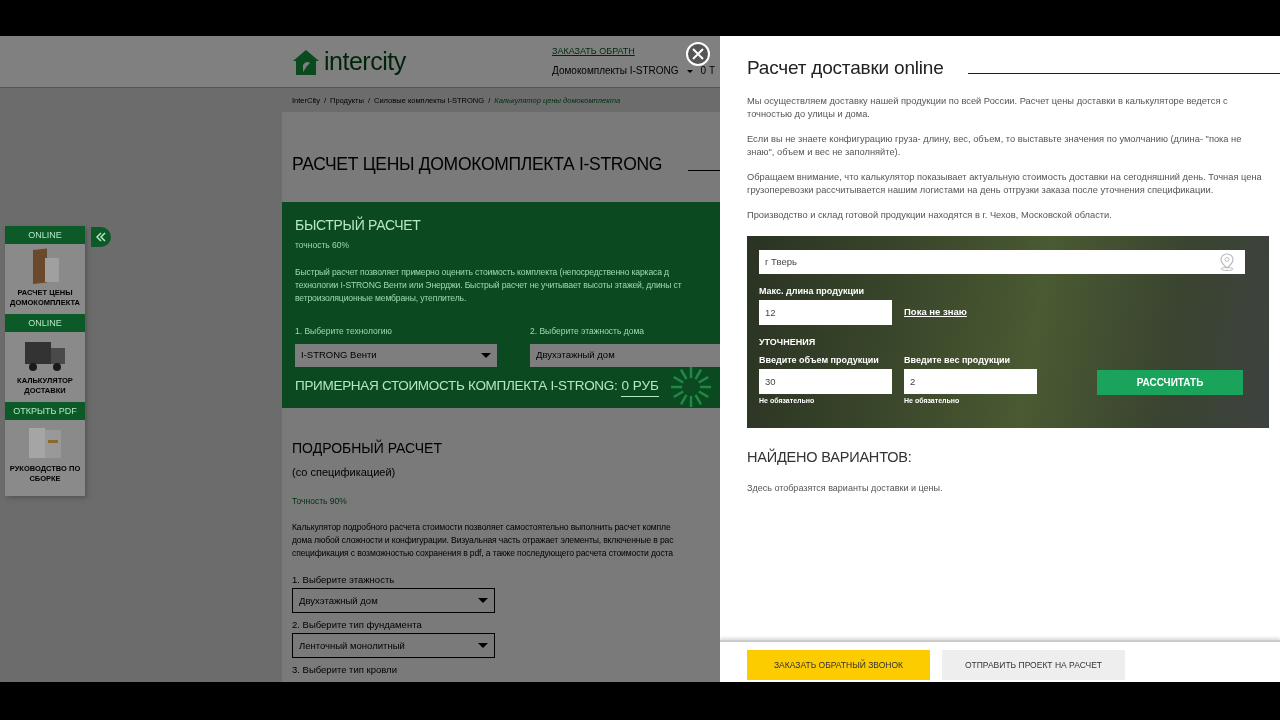 This screenshot has height=720, width=1280. What do you see at coordinates (788, 342) in the screenshot?
I see `section-label: УТОЧНЕНИЯ` at bounding box center [788, 342].